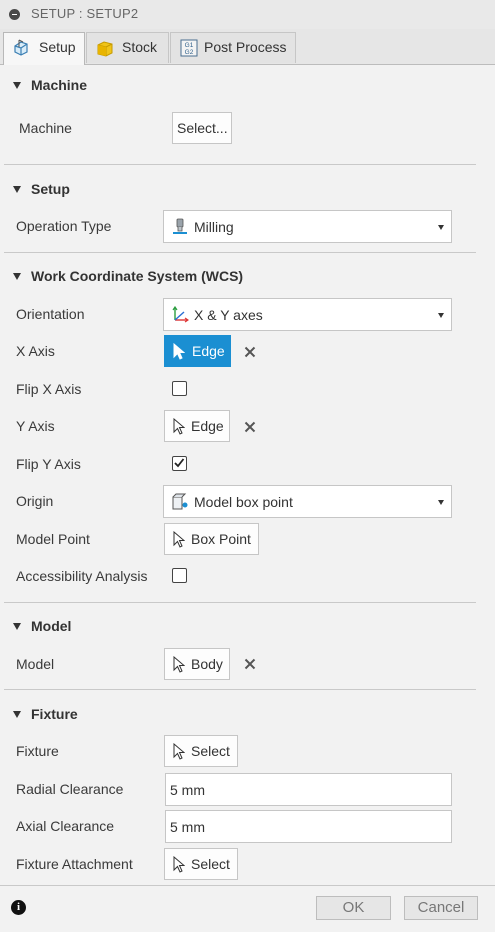  What do you see at coordinates (17, 85) in the screenshot?
I see `machine-collapse-arrow-icon` at bounding box center [17, 85].